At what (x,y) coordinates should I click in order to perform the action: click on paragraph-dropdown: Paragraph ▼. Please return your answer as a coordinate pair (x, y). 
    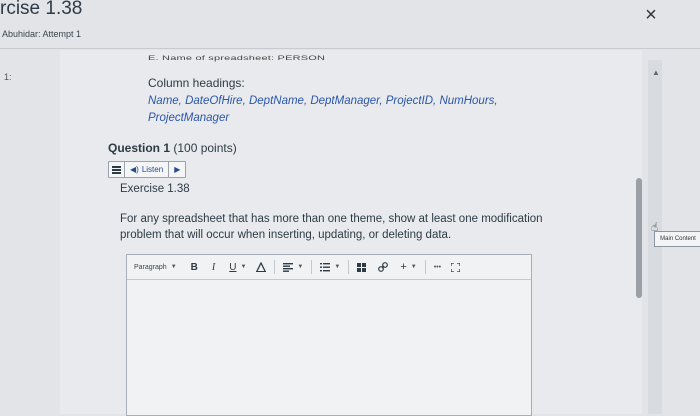
    Looking at the image, I should click on (155, 267).